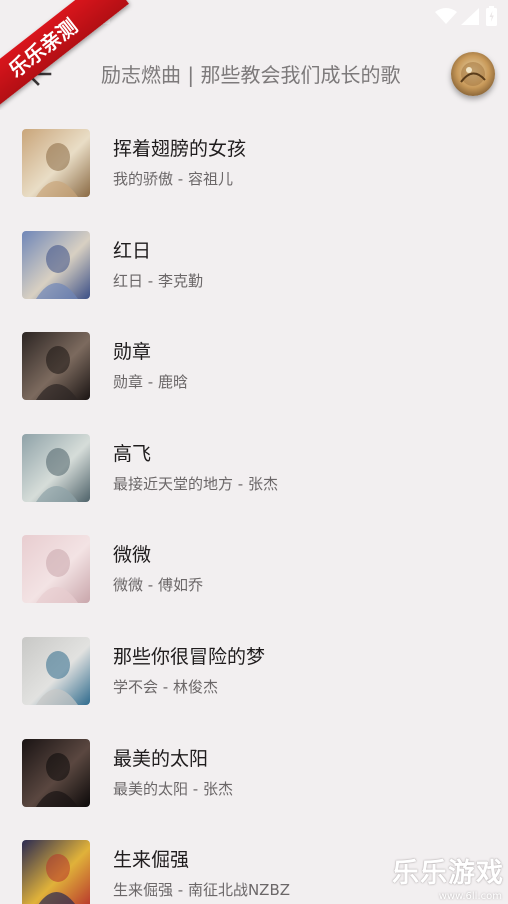 This screenshot has height=904, width=508. What do you see at coordinates (491, 16) in the screenshot?
I see `battery-icon` at bounding box center [491, 16].